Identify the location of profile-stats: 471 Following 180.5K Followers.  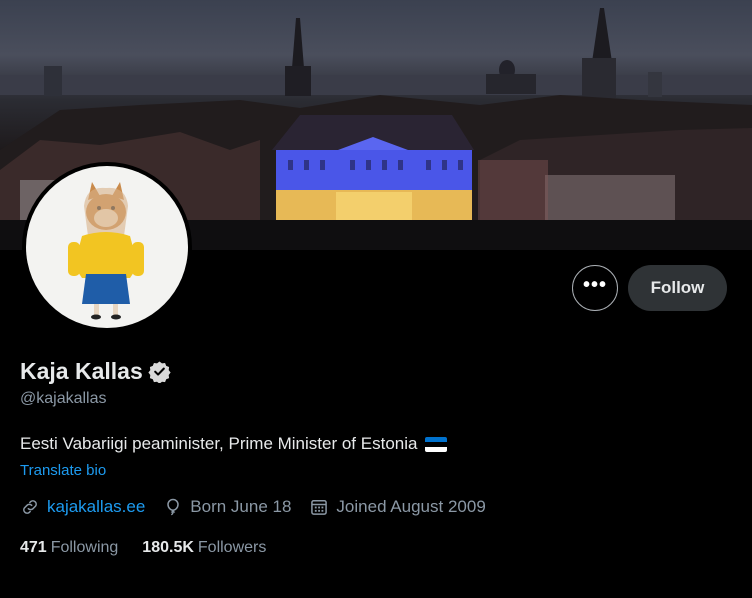
(155, 548).